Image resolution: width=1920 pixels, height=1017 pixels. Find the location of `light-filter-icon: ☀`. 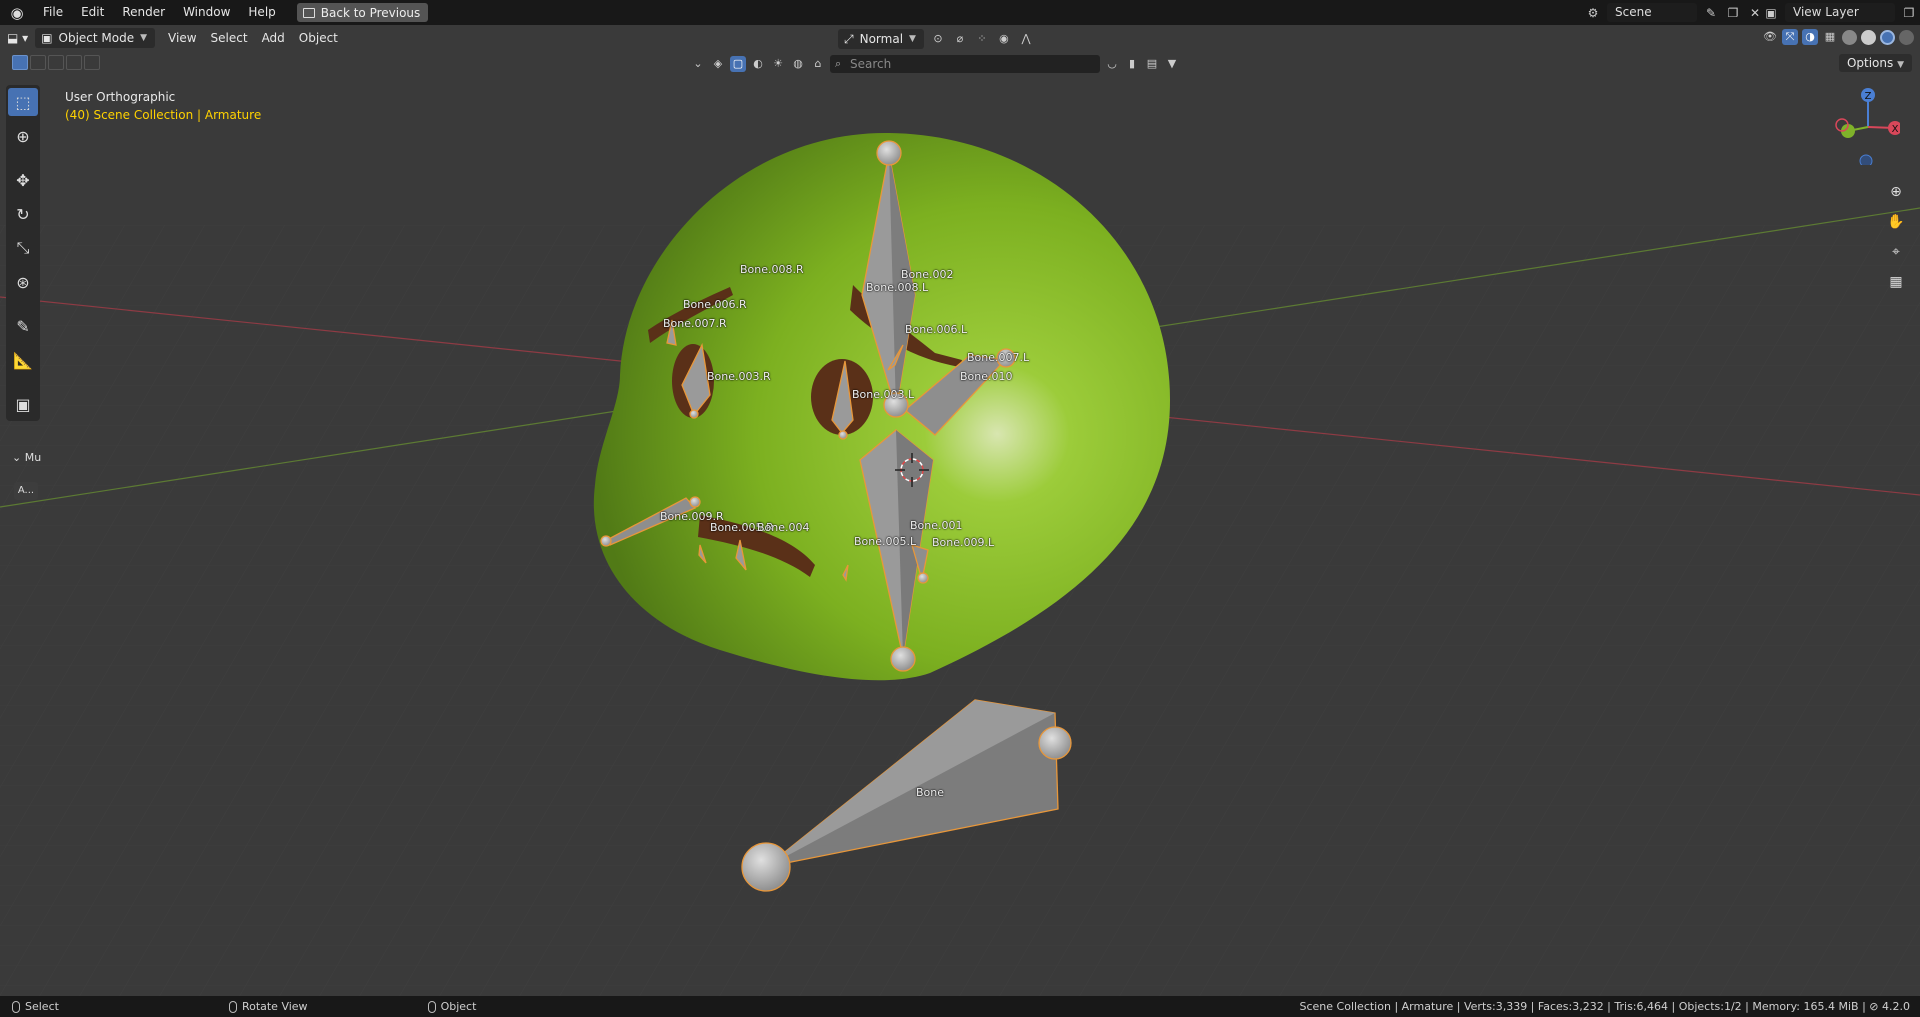

light-filter-icon: ☀ is located at coordinates (778, 64).